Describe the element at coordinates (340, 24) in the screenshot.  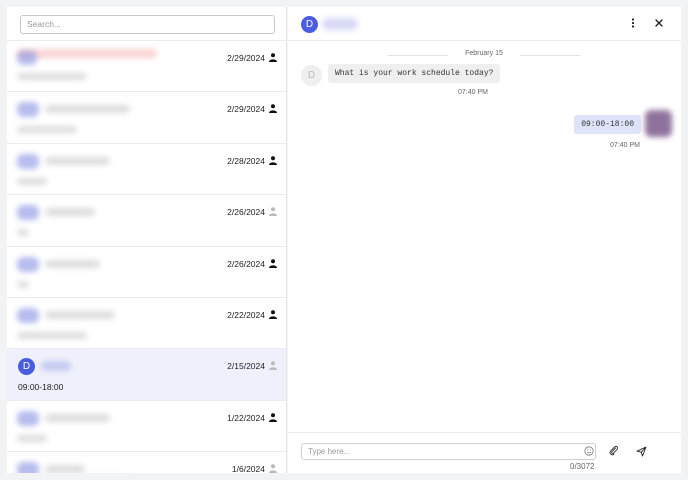
I see `blurred-contact-name` at that location.